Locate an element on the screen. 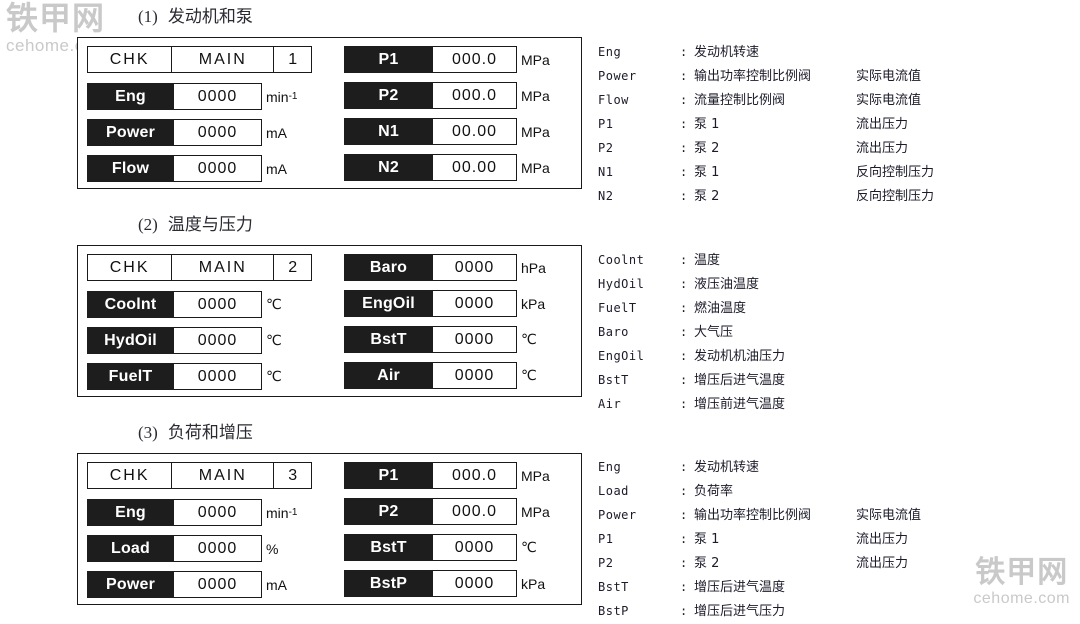 This screenshot has width=1080, height=624. field-row: HydOil 0000 ℃ is located at coordinates (222, 340).